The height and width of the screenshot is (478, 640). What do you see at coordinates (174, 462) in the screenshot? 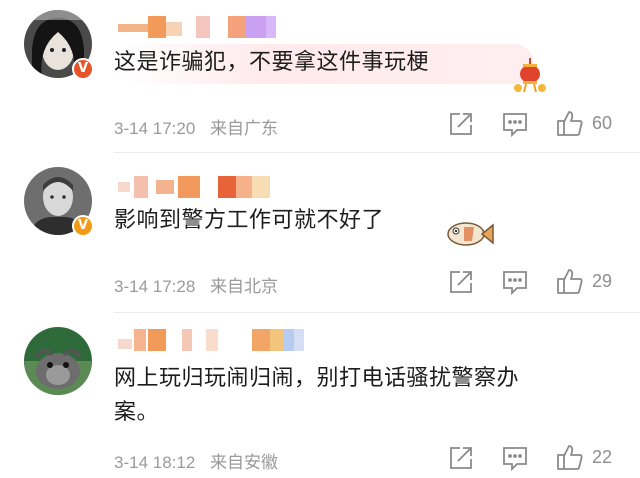
I see `comment-time: 18:12` at bounding box center [174, 462].